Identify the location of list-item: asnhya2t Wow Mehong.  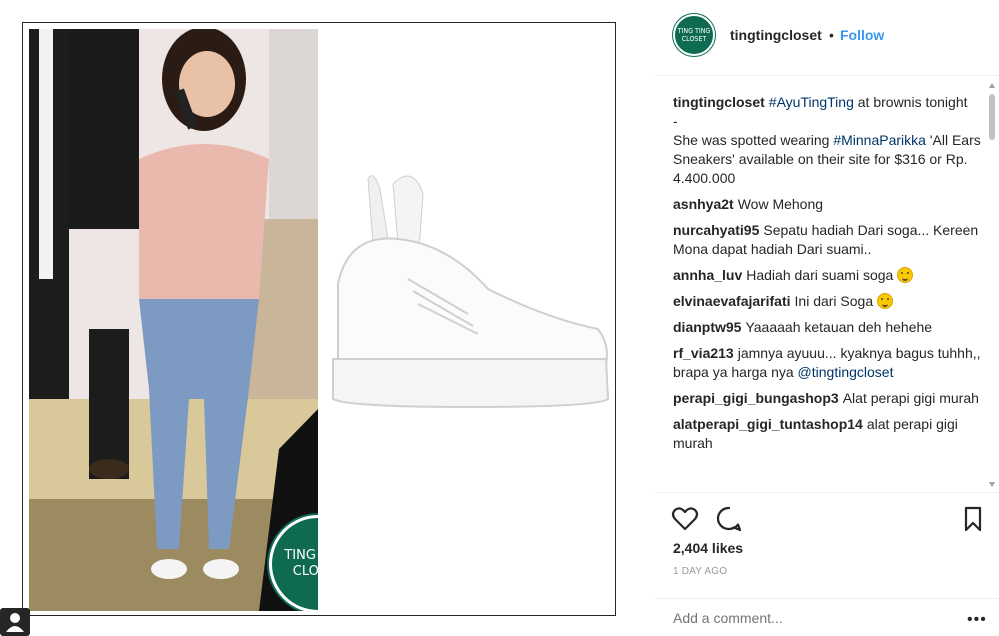
(828, 204).